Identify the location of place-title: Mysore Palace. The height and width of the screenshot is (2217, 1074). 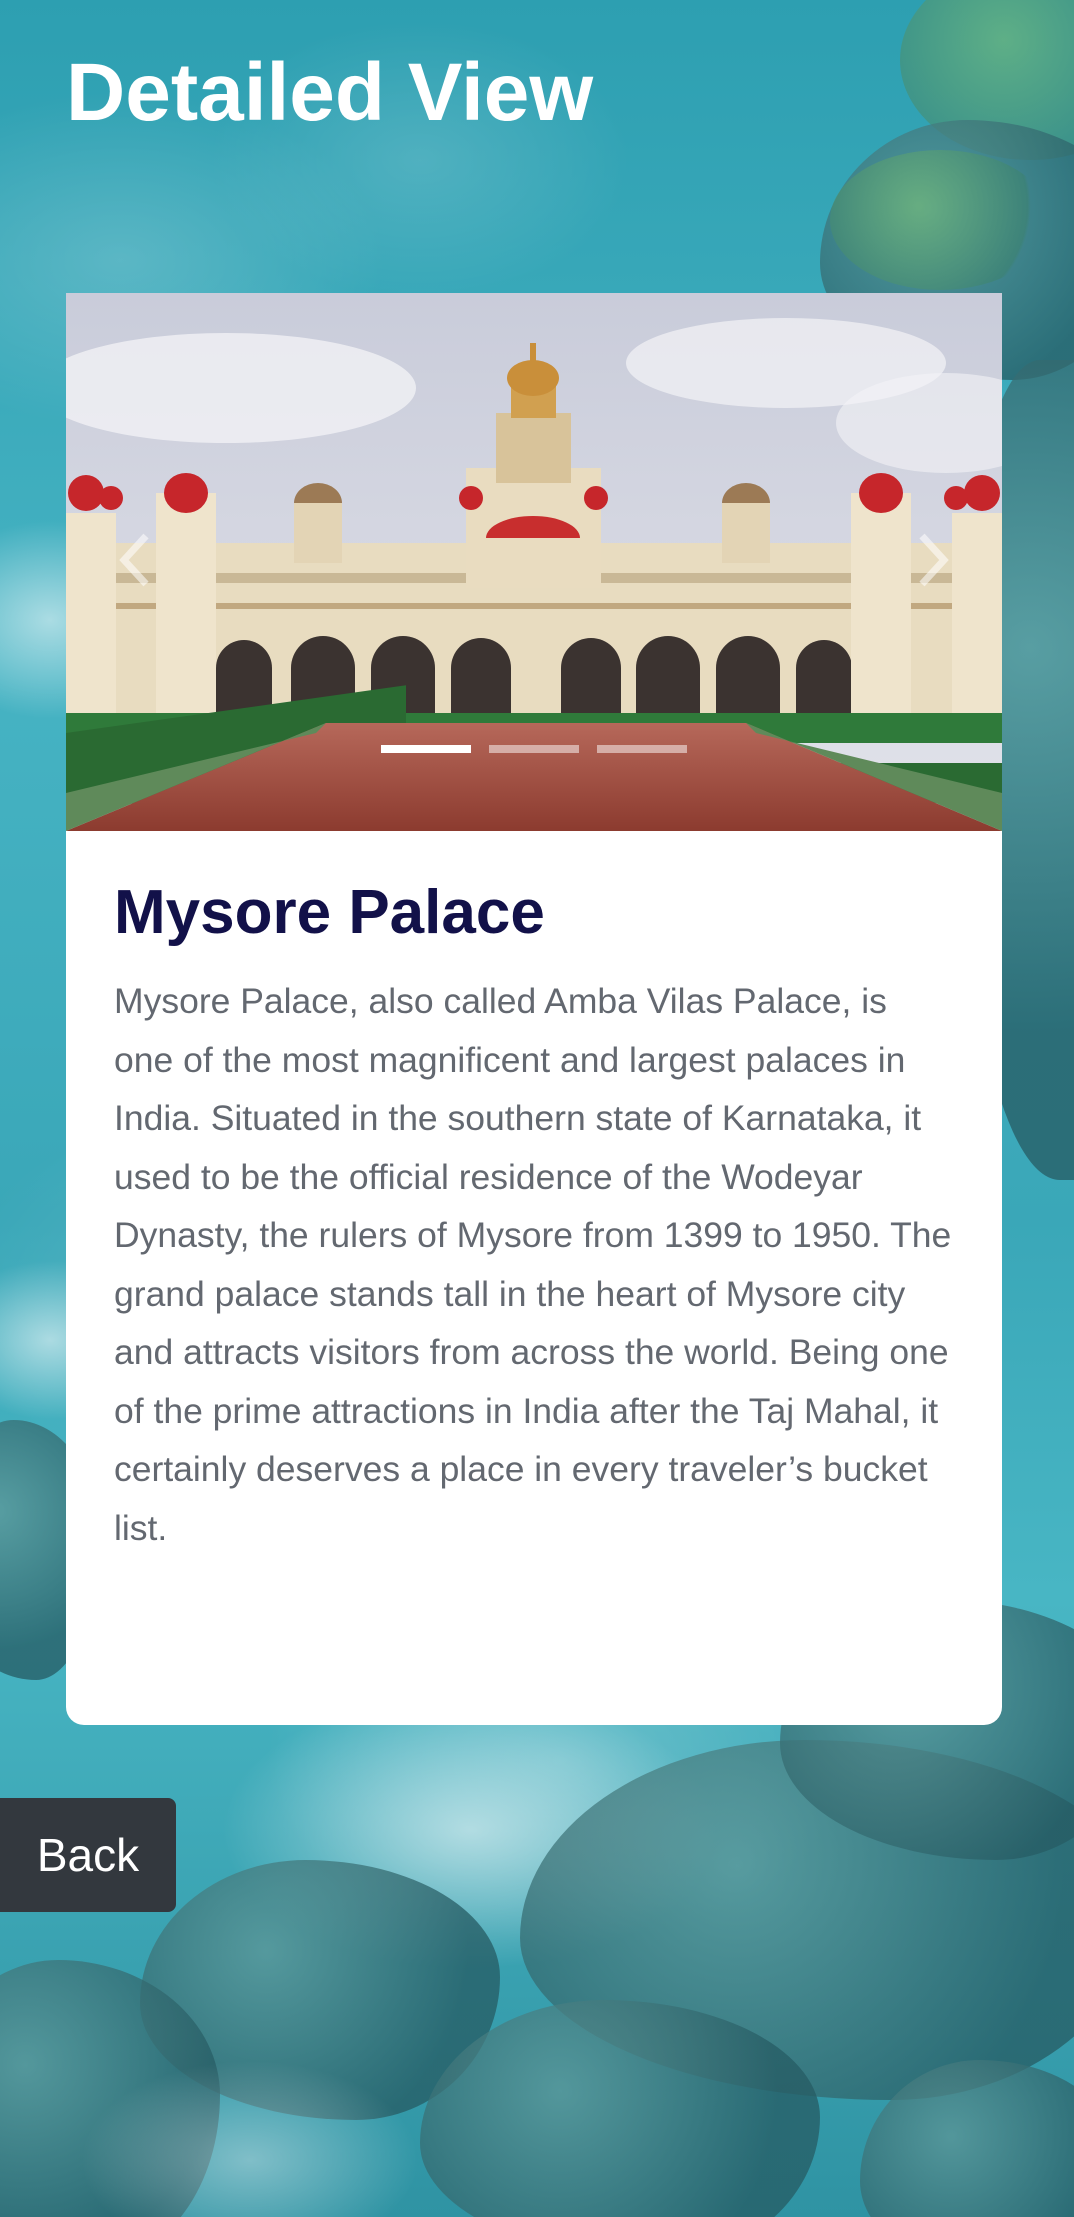
(329, 912).